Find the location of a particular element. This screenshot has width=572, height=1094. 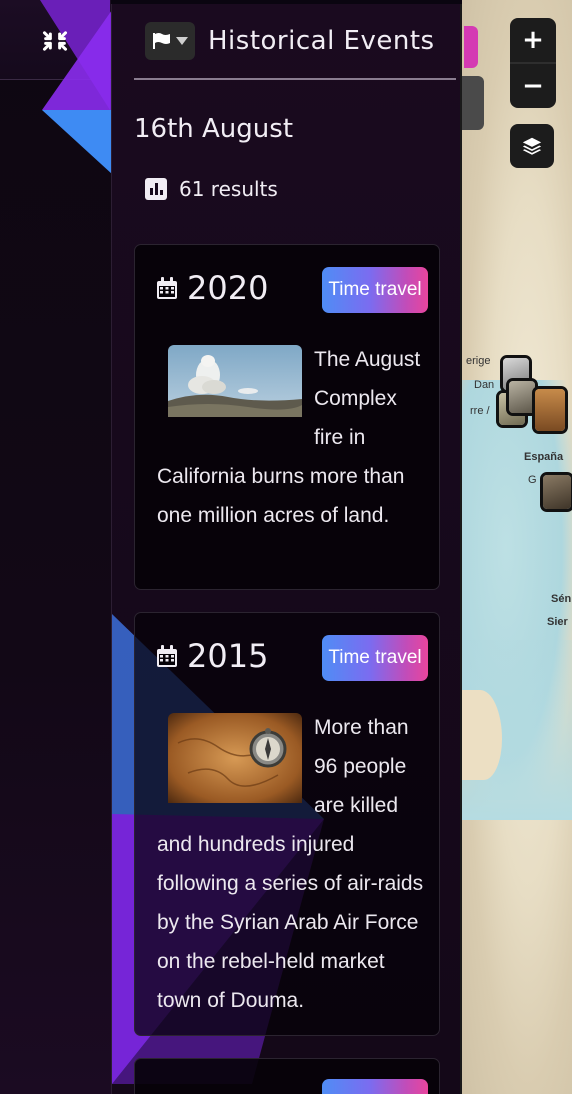

map-label: Sén is located at coordinates (561, 599).